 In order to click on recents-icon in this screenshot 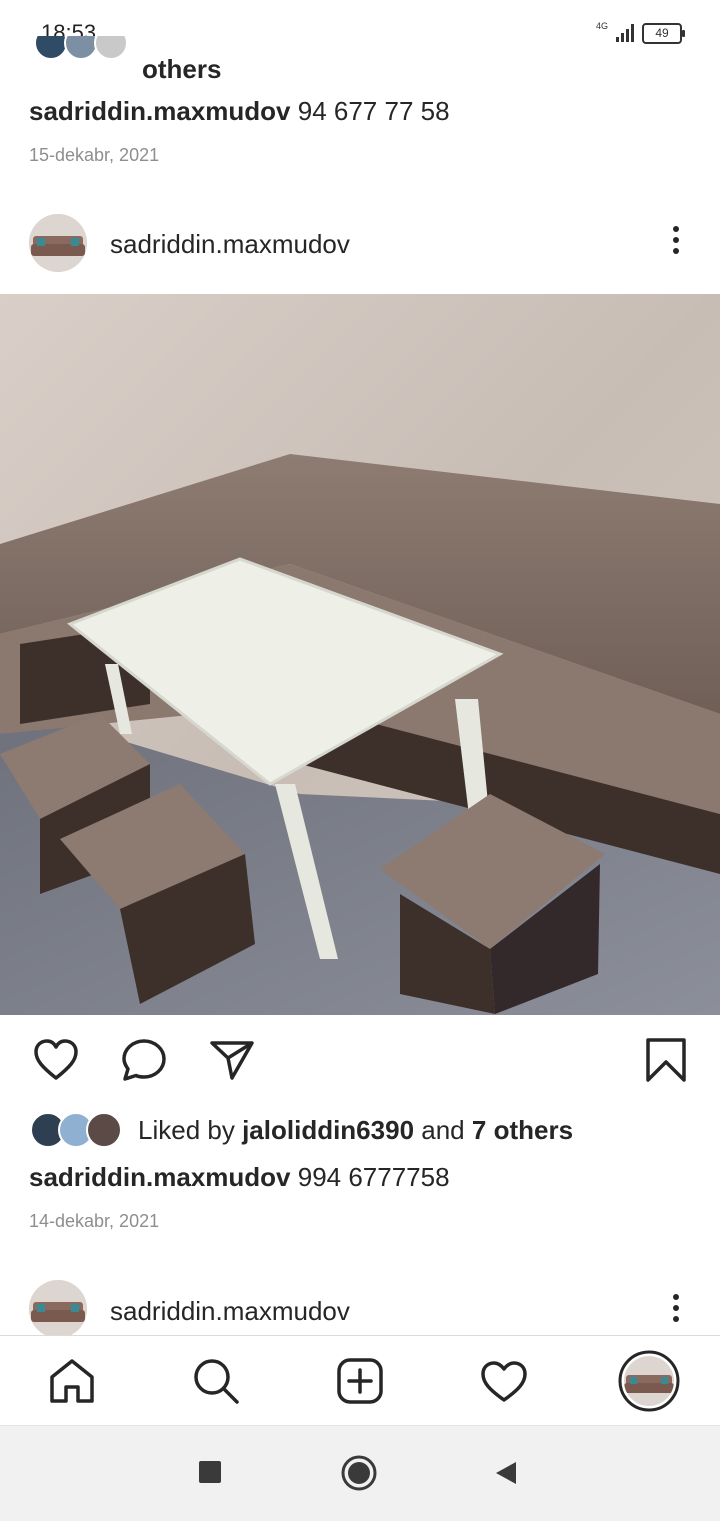, I will do `click(210, 1472)`.